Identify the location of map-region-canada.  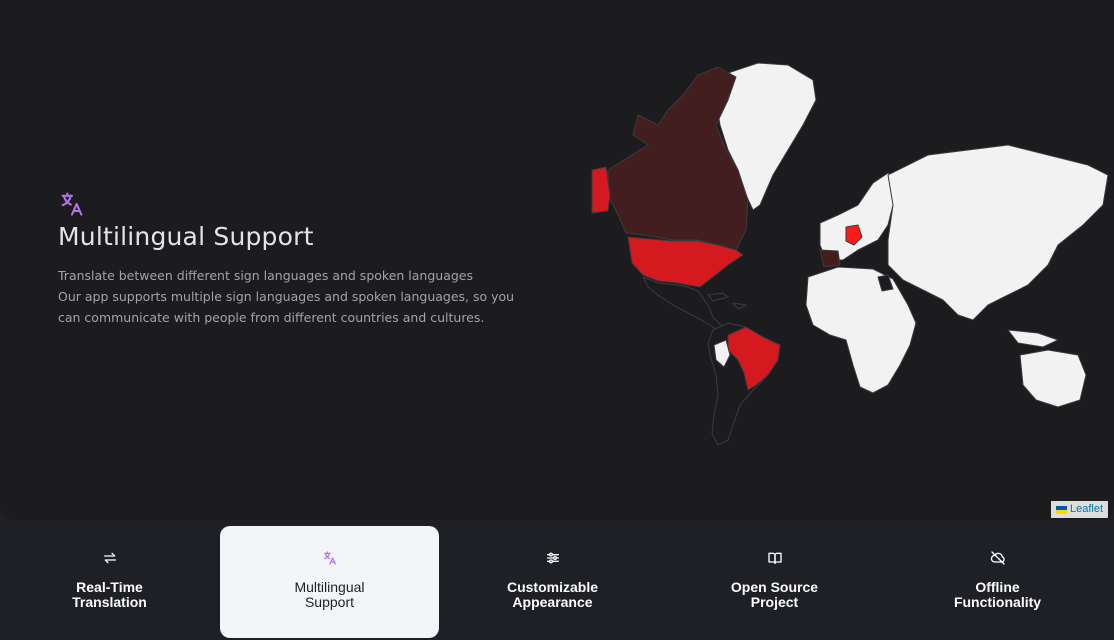
(678, 158).